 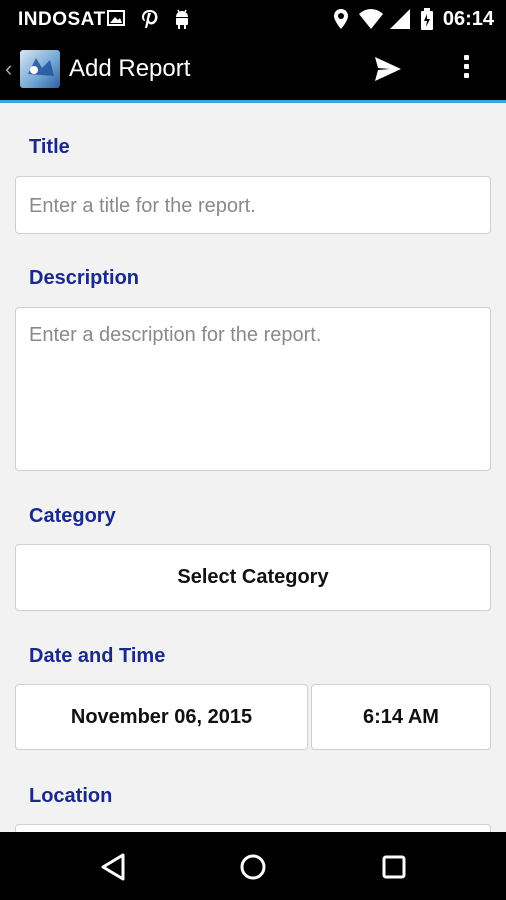 What do you see at coordinates (150, 21) in the screenshot?
I see `pinterest-icon` at bounding box center [150, 21].